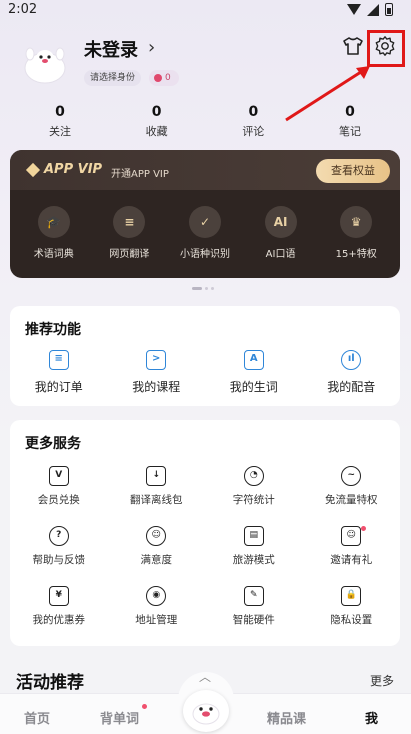  I want to click on service-label: 满意度, so click(156, 560).